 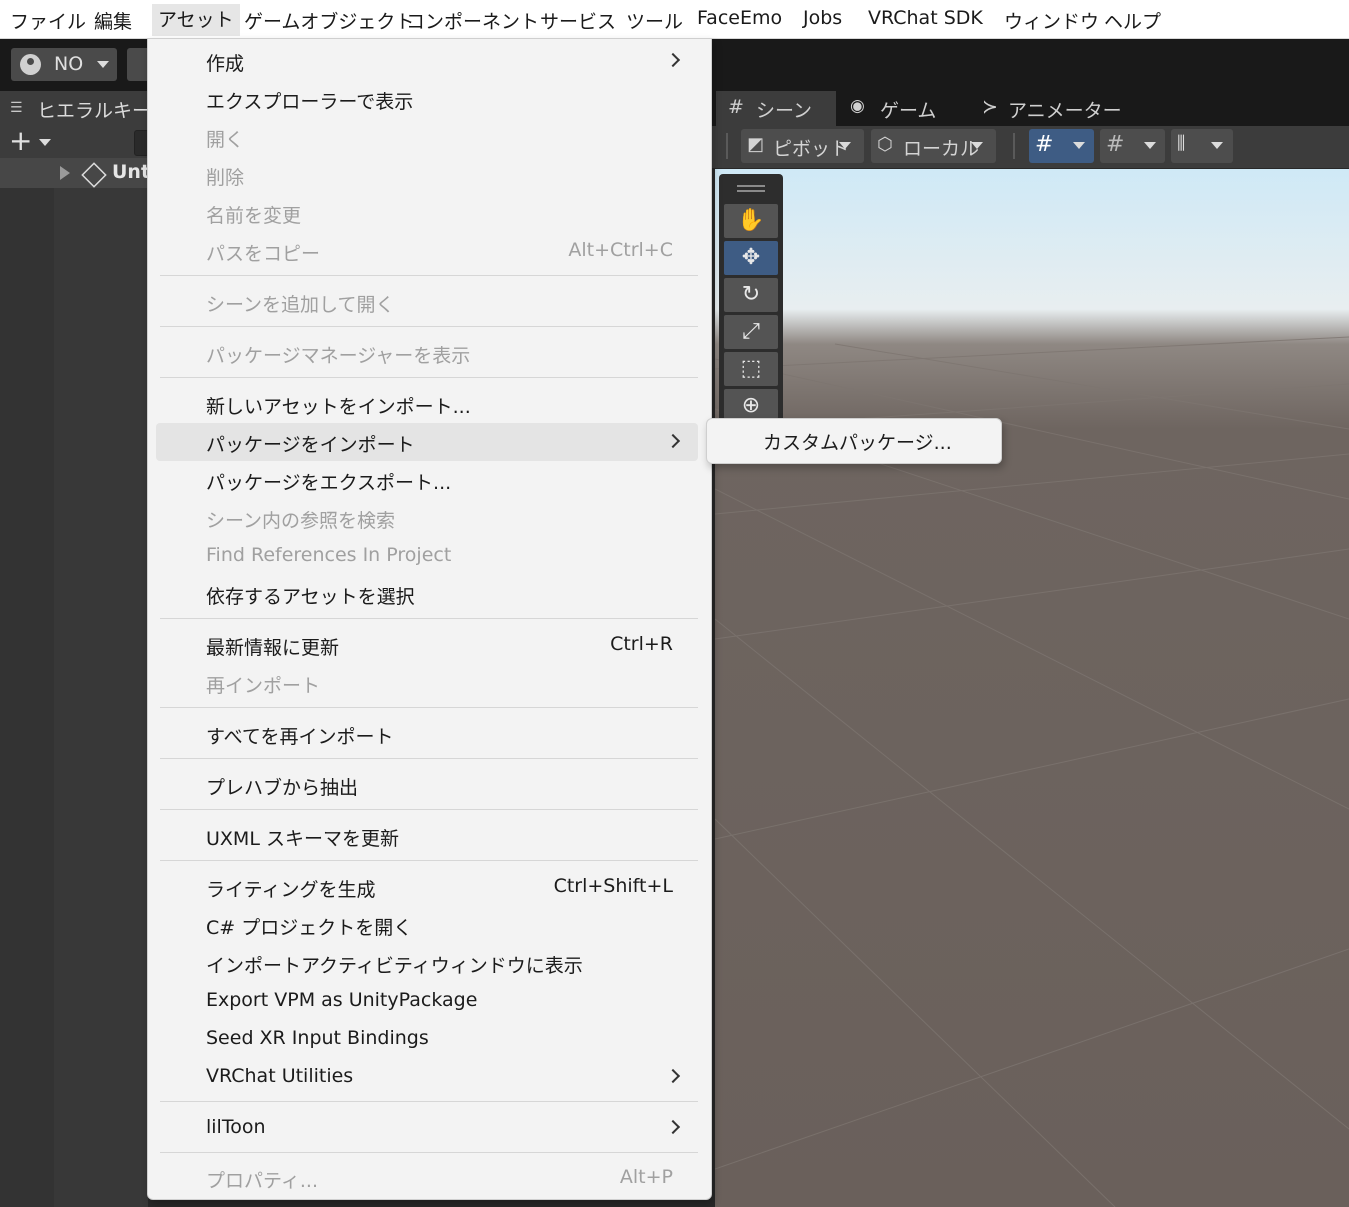 I want to click on grid-snap-button: #, so click(x=1061, y=146).